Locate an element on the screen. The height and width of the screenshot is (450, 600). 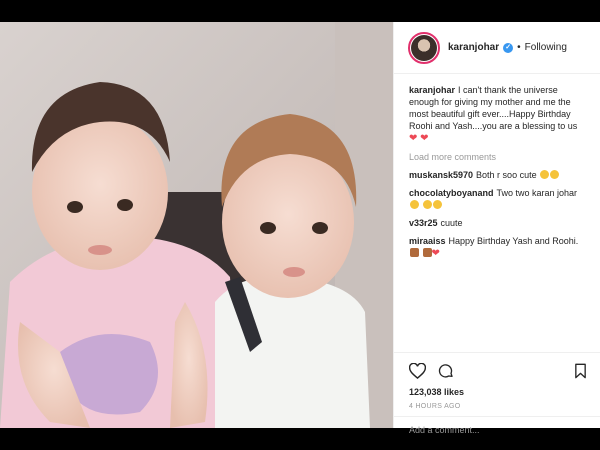
avatar-image is located at coordinates (424, 47).